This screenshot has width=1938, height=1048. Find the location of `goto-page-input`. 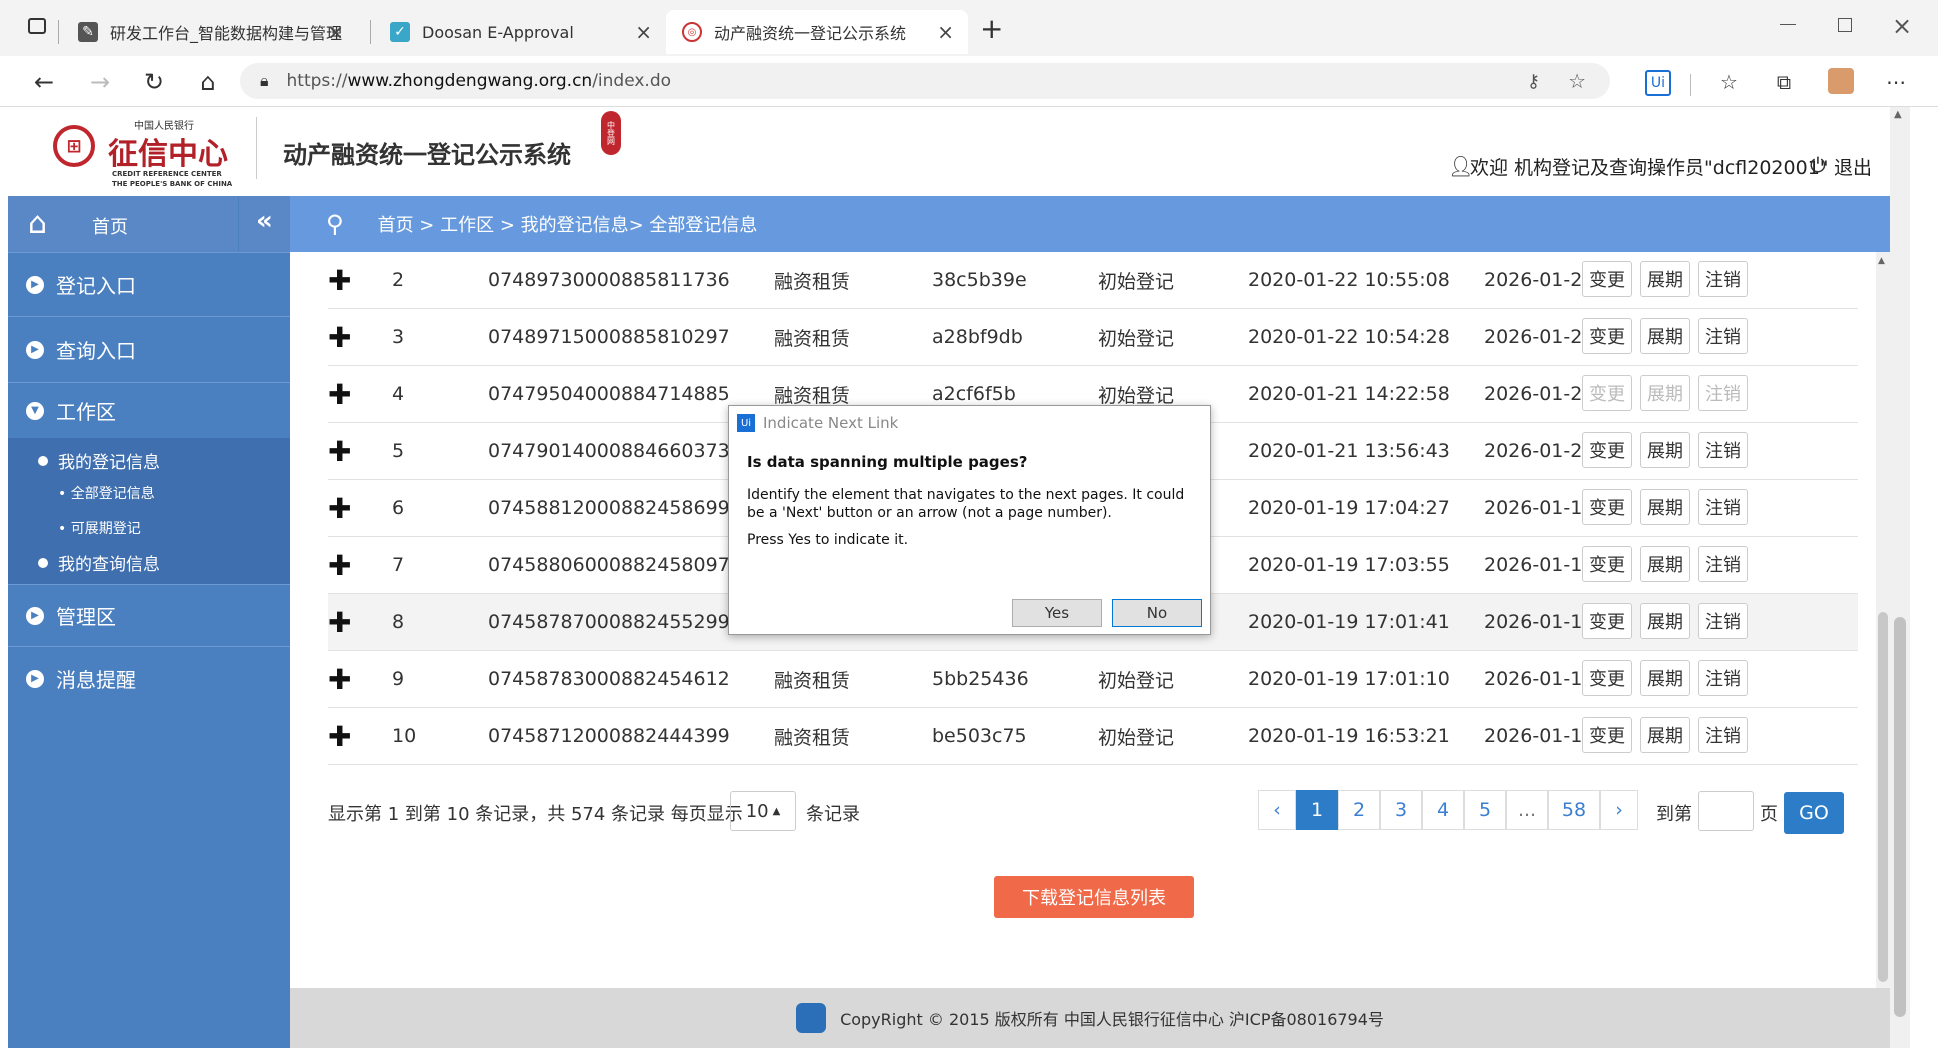

goto-page-input is located at coordinates (1726, 811).